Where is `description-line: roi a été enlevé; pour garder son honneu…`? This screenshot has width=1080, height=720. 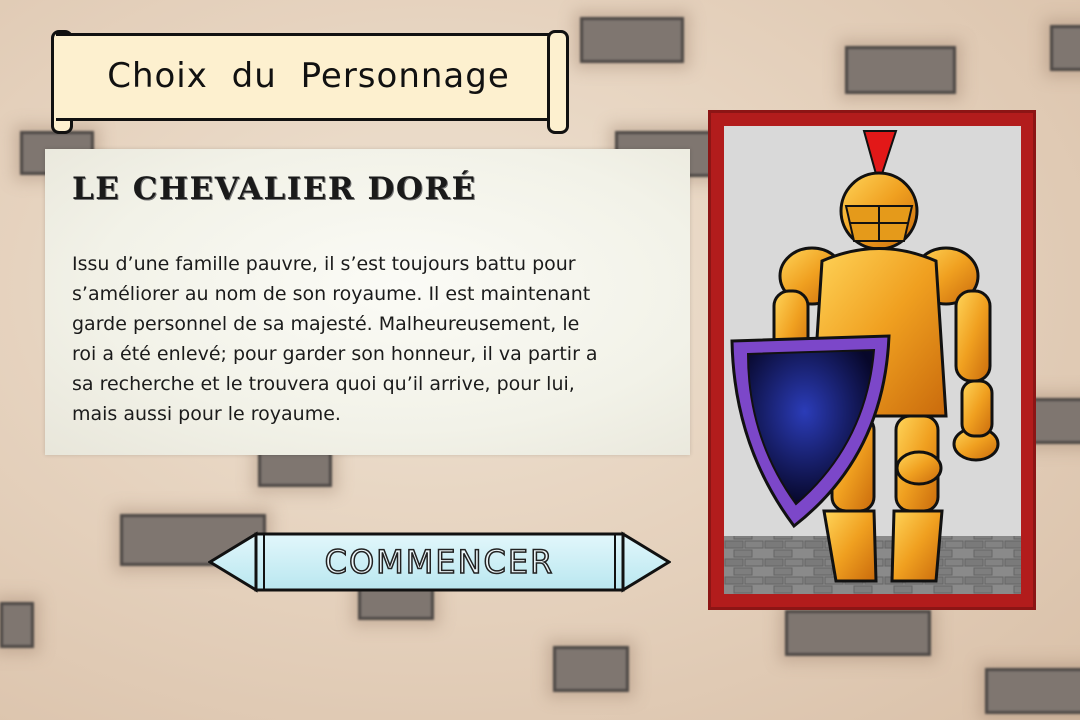
description-line: roi a été enlevé; pour garder son honneu… is located at coordinates (335, 354).